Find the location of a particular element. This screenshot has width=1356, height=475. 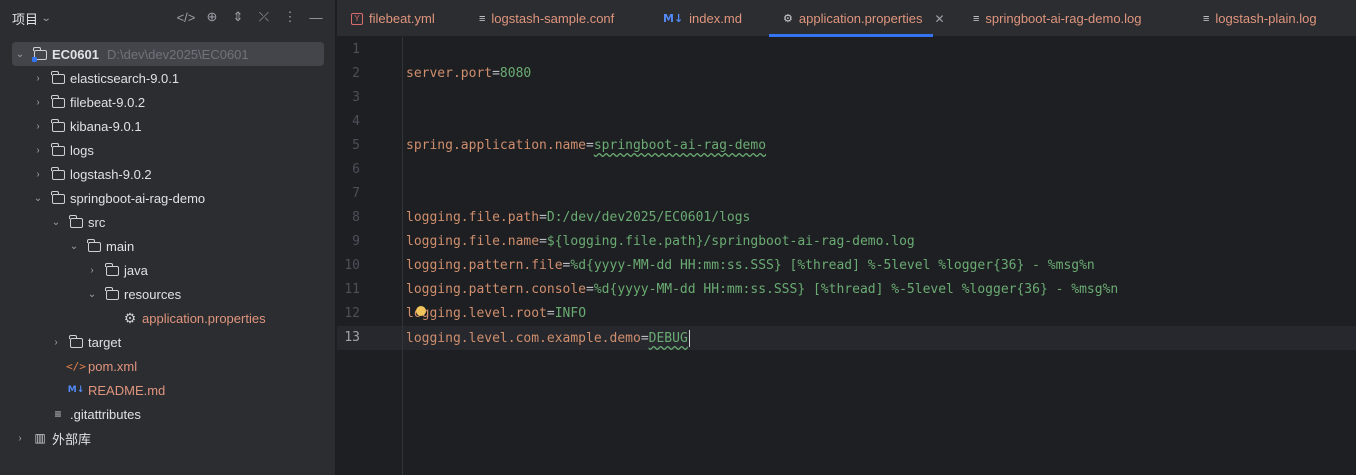

tree-item-external-libraries: › ▥ 外部库 is located at coordinates (168, 438).